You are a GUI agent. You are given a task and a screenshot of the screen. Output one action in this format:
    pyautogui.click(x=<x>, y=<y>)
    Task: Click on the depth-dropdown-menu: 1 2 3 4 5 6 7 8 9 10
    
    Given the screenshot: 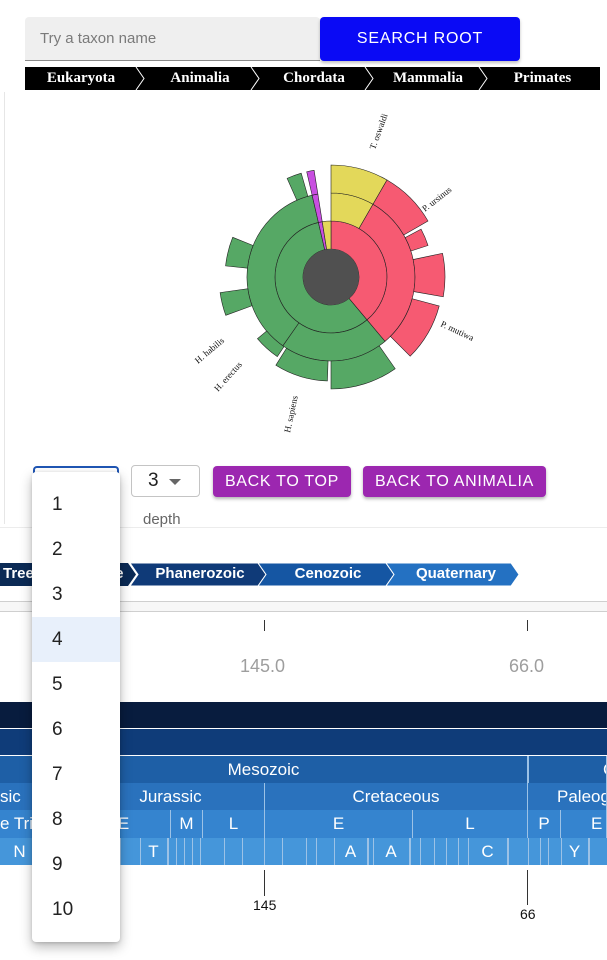 What is the action you would take?
    pyautogui.click(x=76, y=707)
    